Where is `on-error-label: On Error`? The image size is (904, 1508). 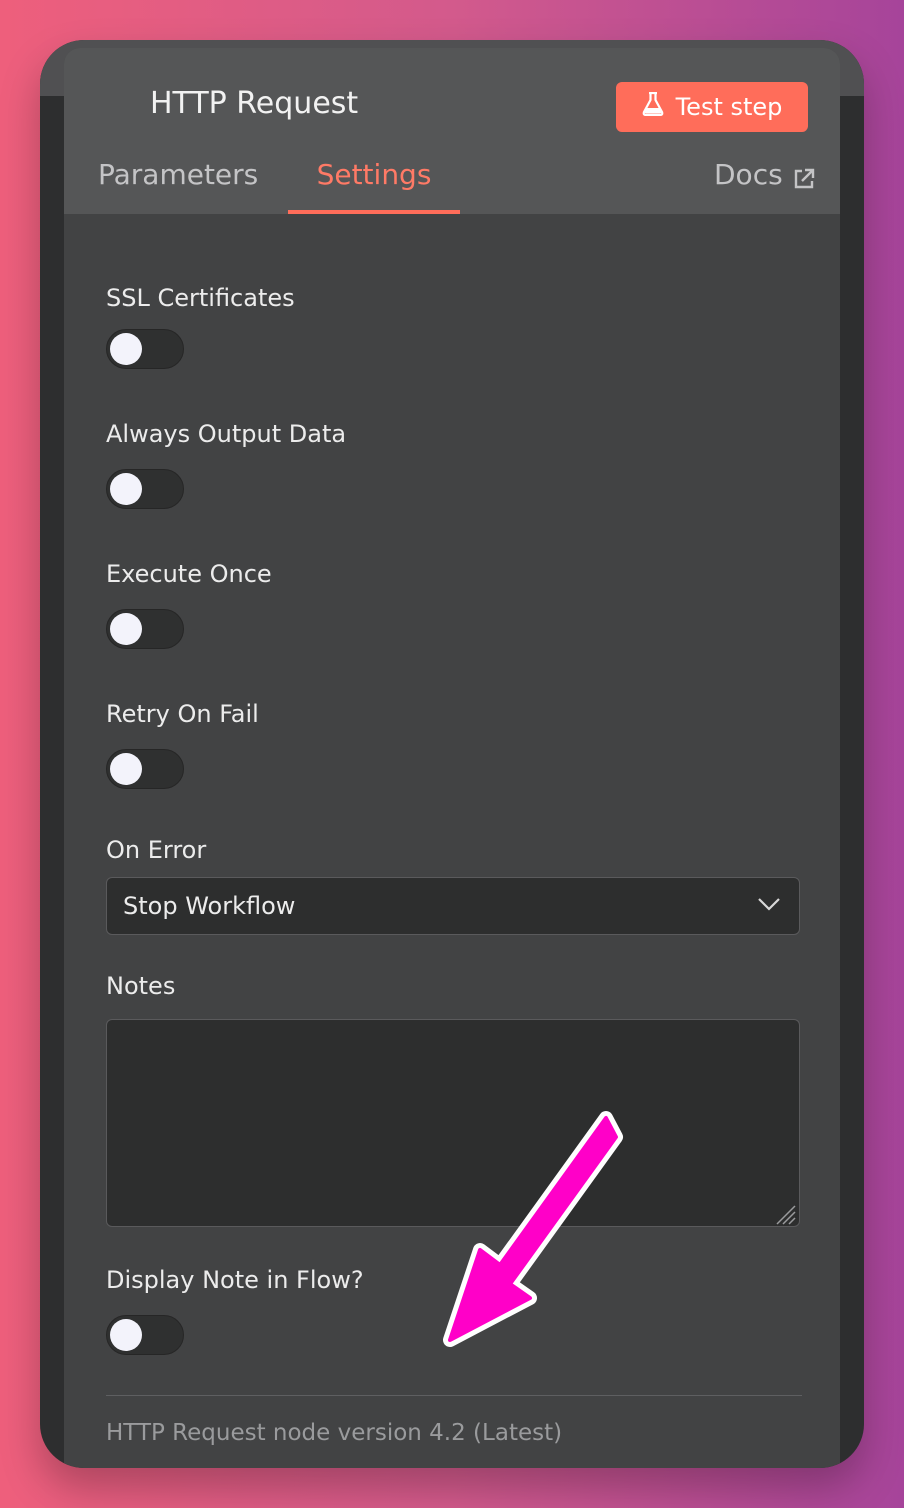
on-error-label: On Error is located at coordinates (156, 850).